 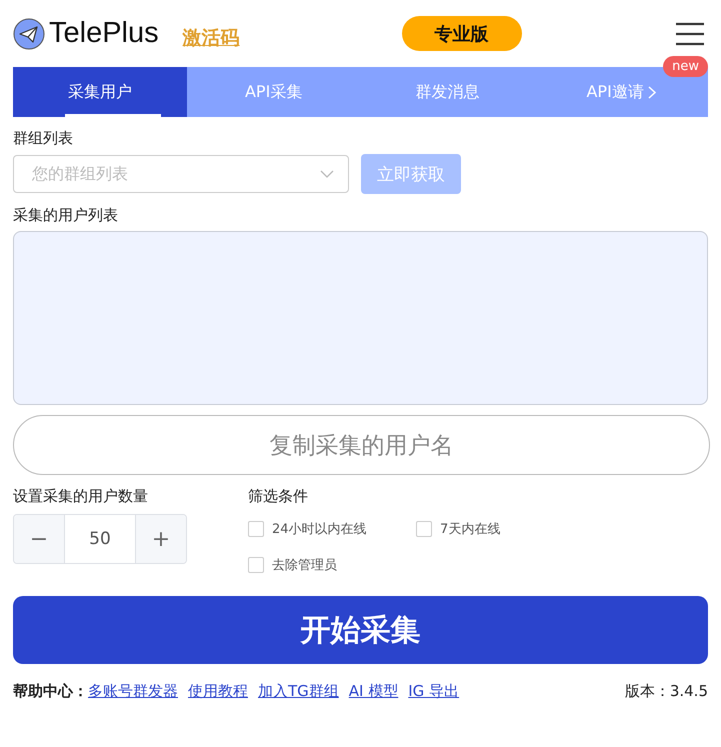 I want to click on version-text: 版本：3.4.5, so click(x=666, y=691).